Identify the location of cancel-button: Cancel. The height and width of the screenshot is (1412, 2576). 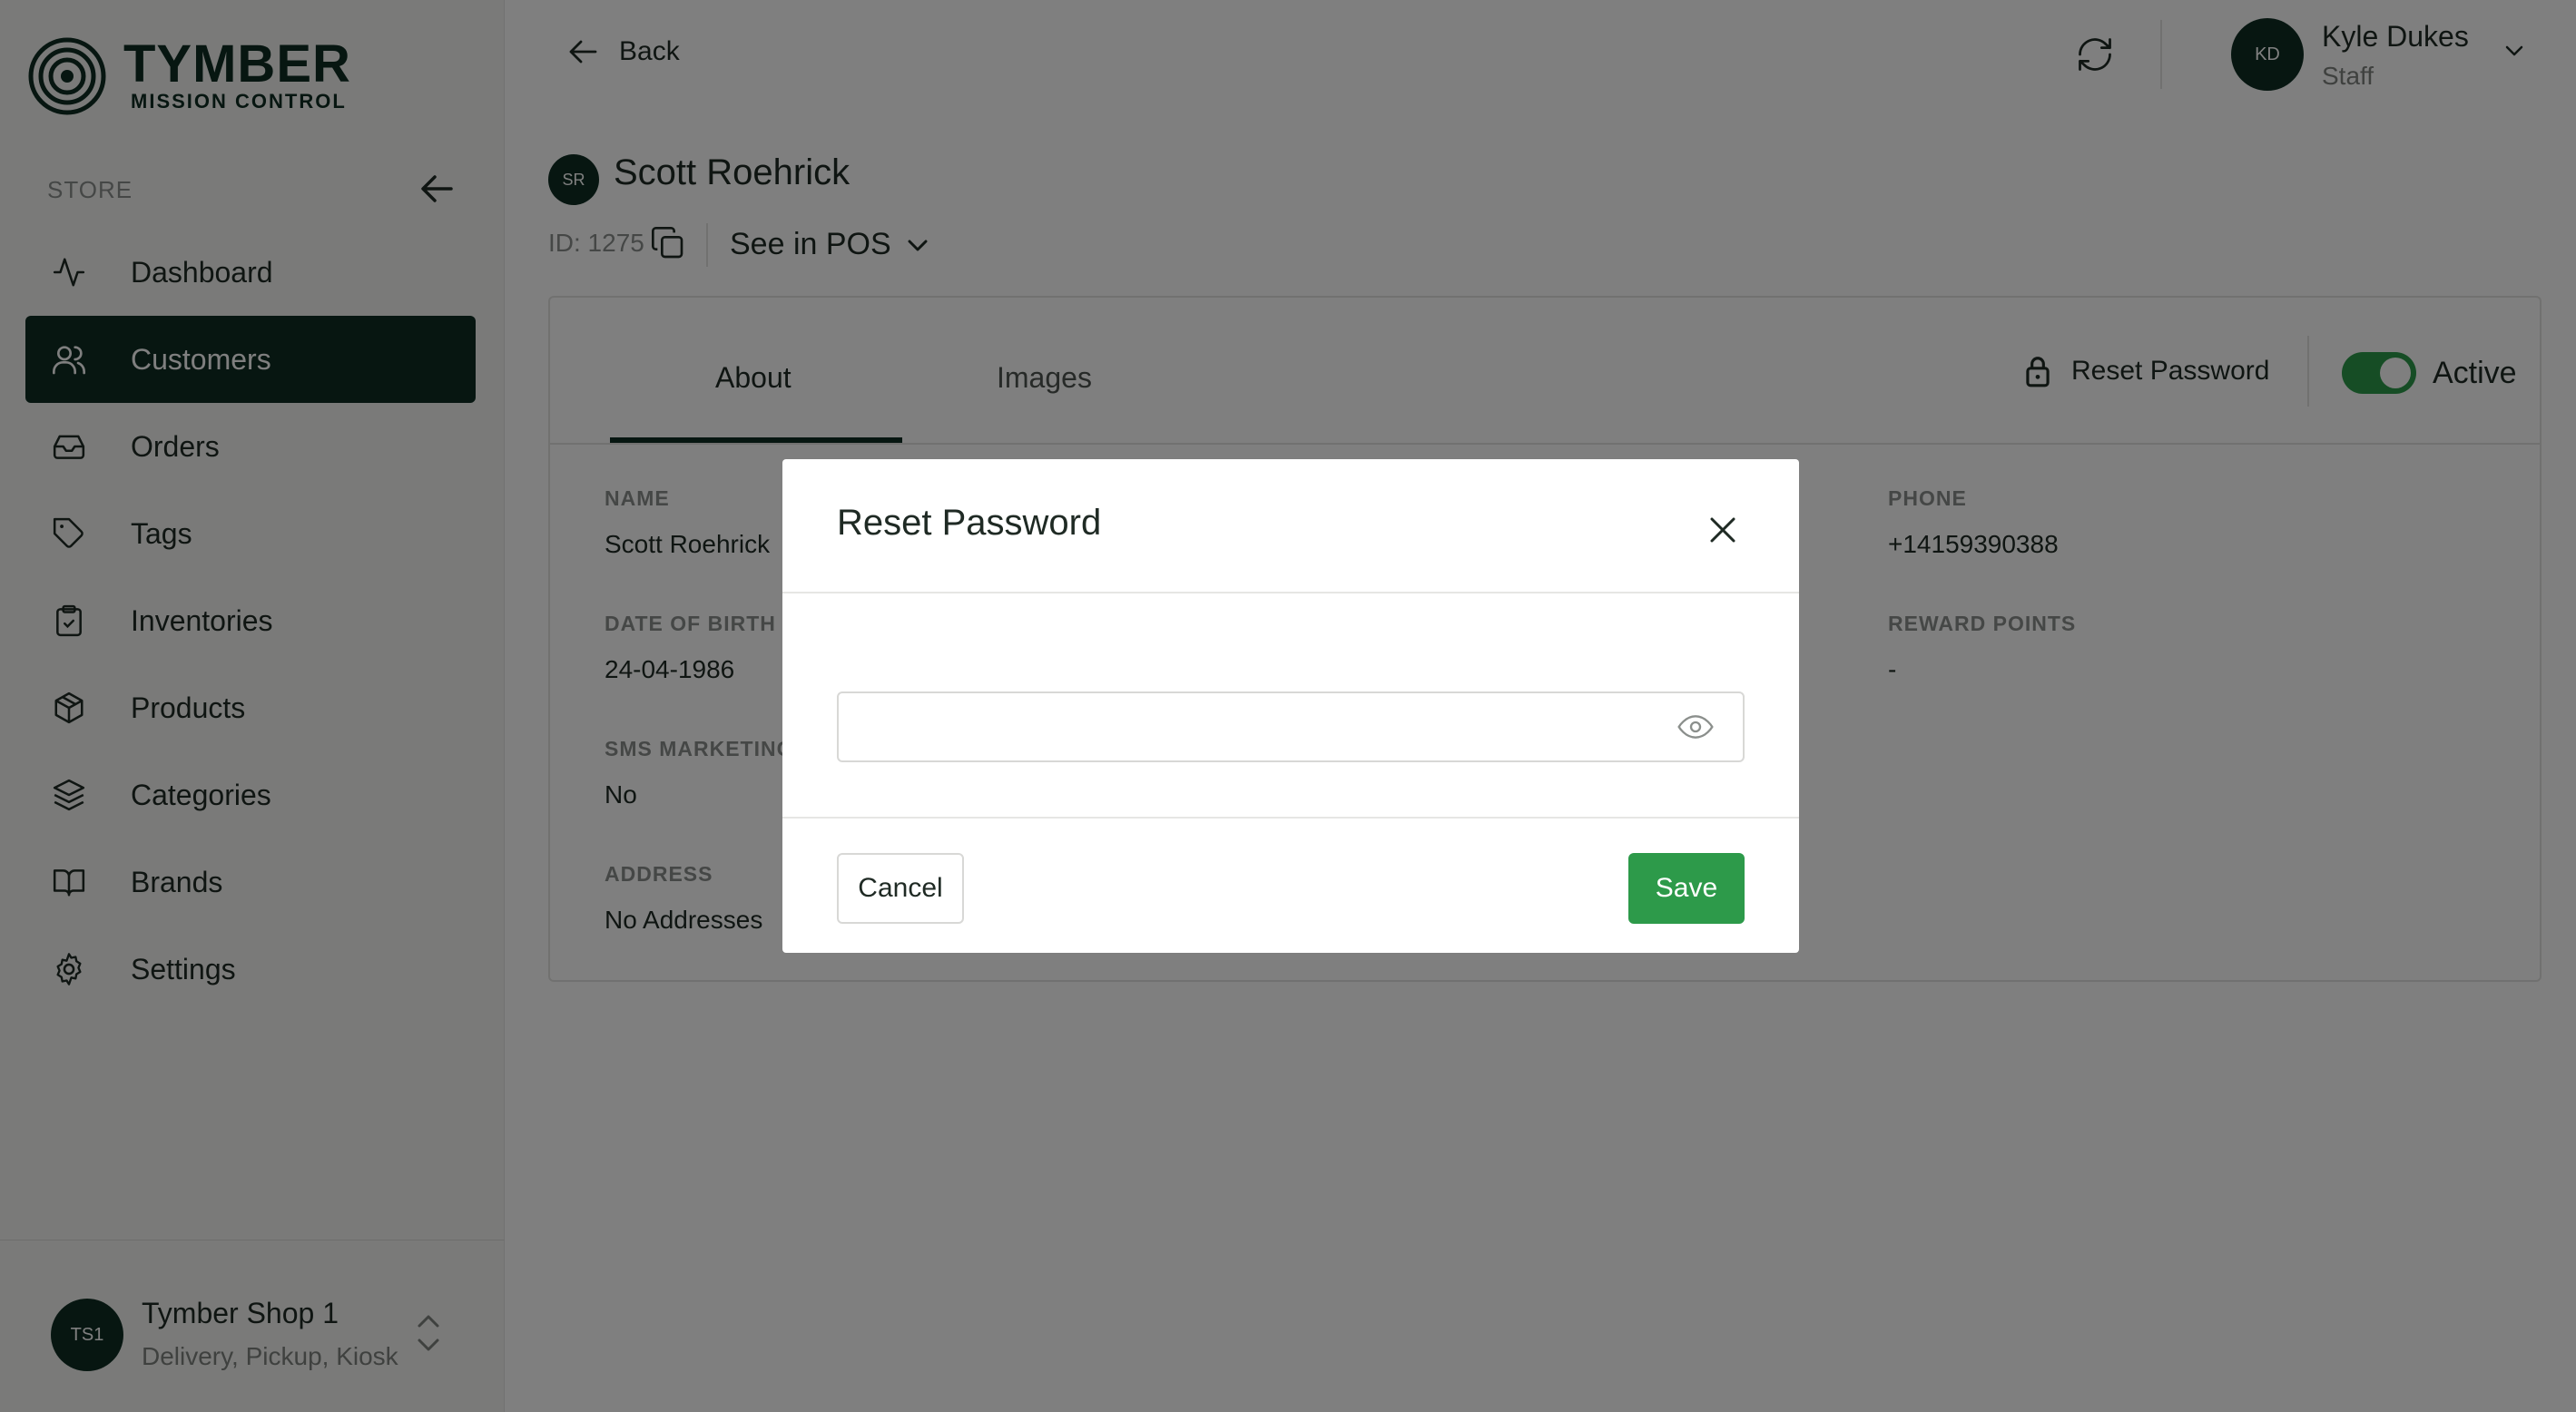
(900, 888).